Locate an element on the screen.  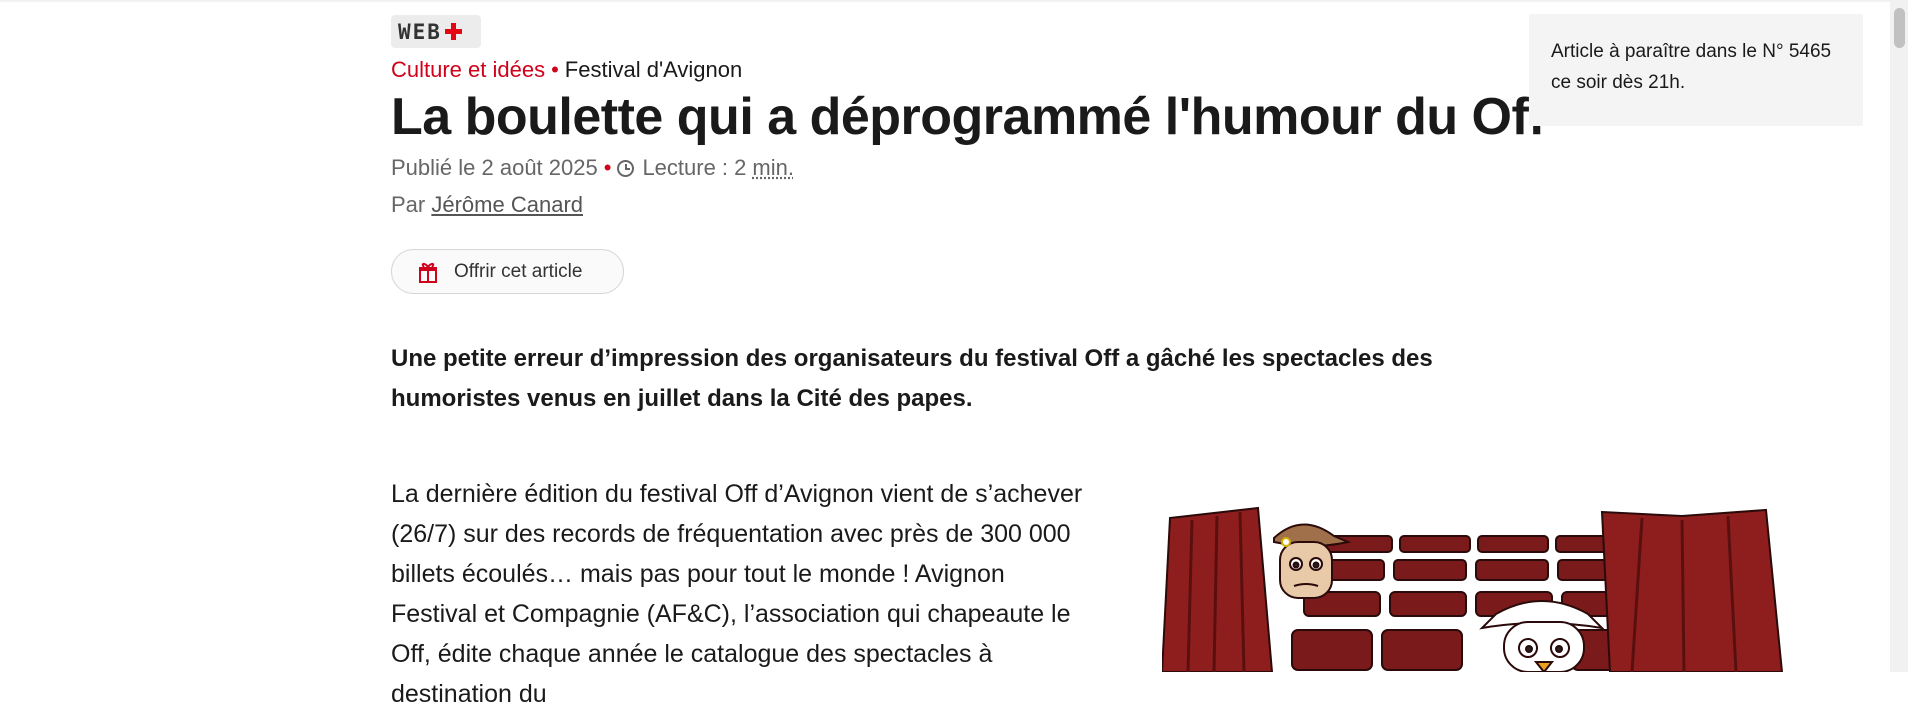
article-meta: Publié le 2 août 2025 • Lecture : 2 min. is located at coordinates (592, 168).